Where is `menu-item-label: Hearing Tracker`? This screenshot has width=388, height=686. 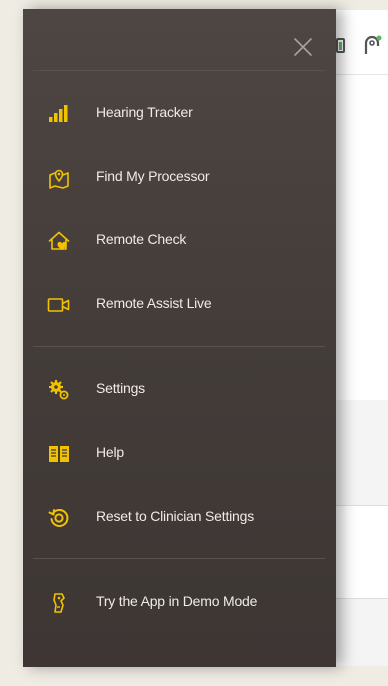
menu-item-label: Hearing Tracker is located at coordinates (144, 112).